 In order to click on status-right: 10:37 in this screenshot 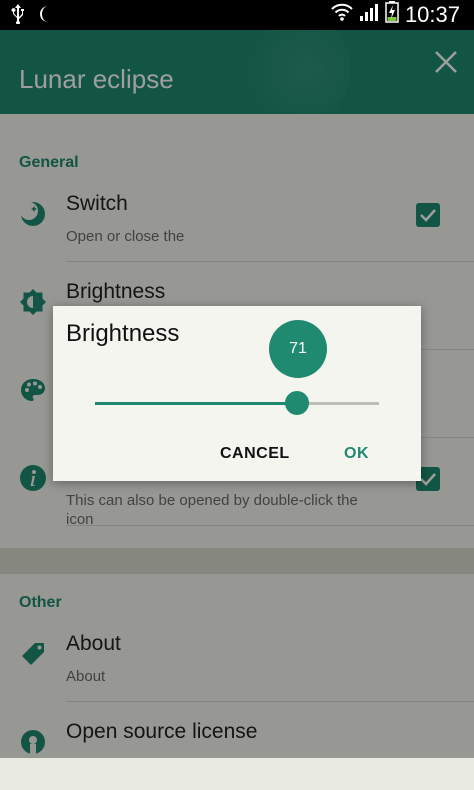, I will do `click(395, 14)`.